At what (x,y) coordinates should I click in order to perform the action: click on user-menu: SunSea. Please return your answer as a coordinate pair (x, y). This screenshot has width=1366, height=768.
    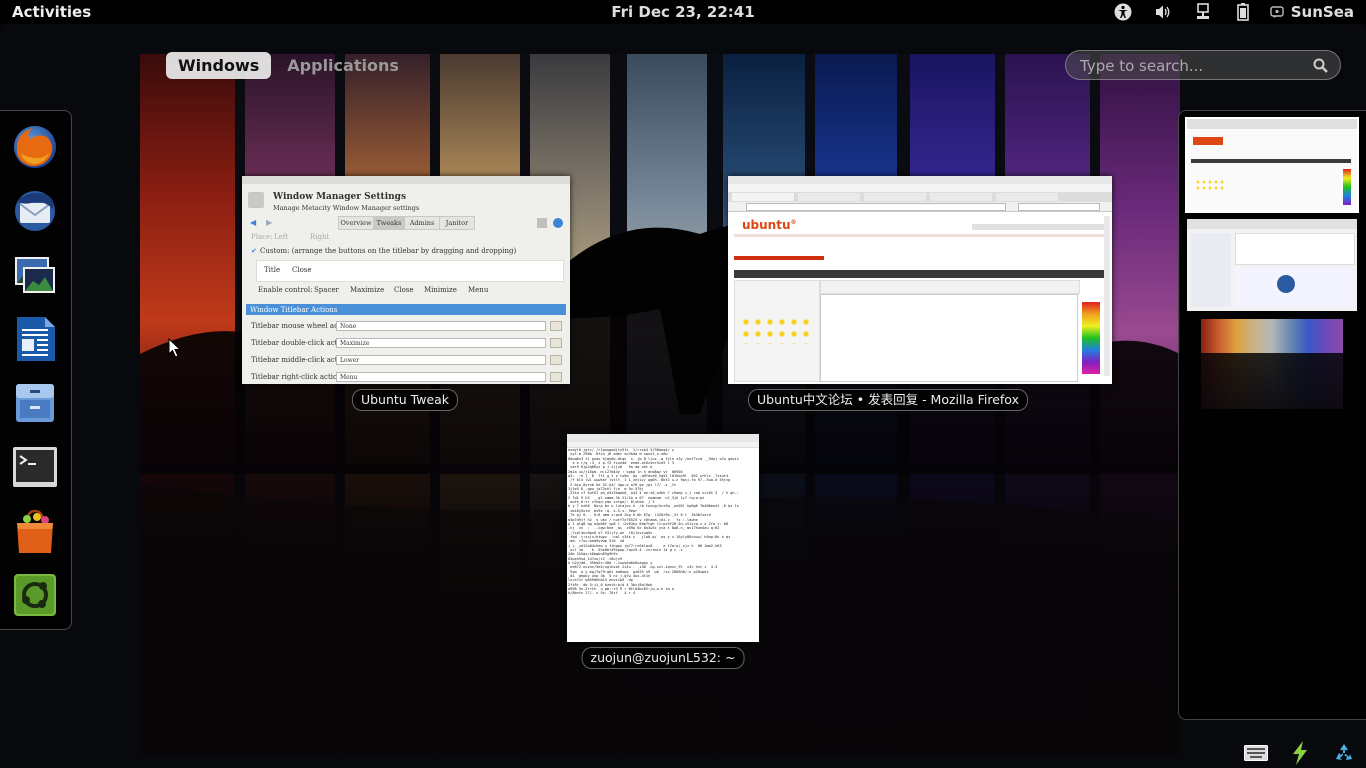
    Looking at the image, I should click on (1311, 12).